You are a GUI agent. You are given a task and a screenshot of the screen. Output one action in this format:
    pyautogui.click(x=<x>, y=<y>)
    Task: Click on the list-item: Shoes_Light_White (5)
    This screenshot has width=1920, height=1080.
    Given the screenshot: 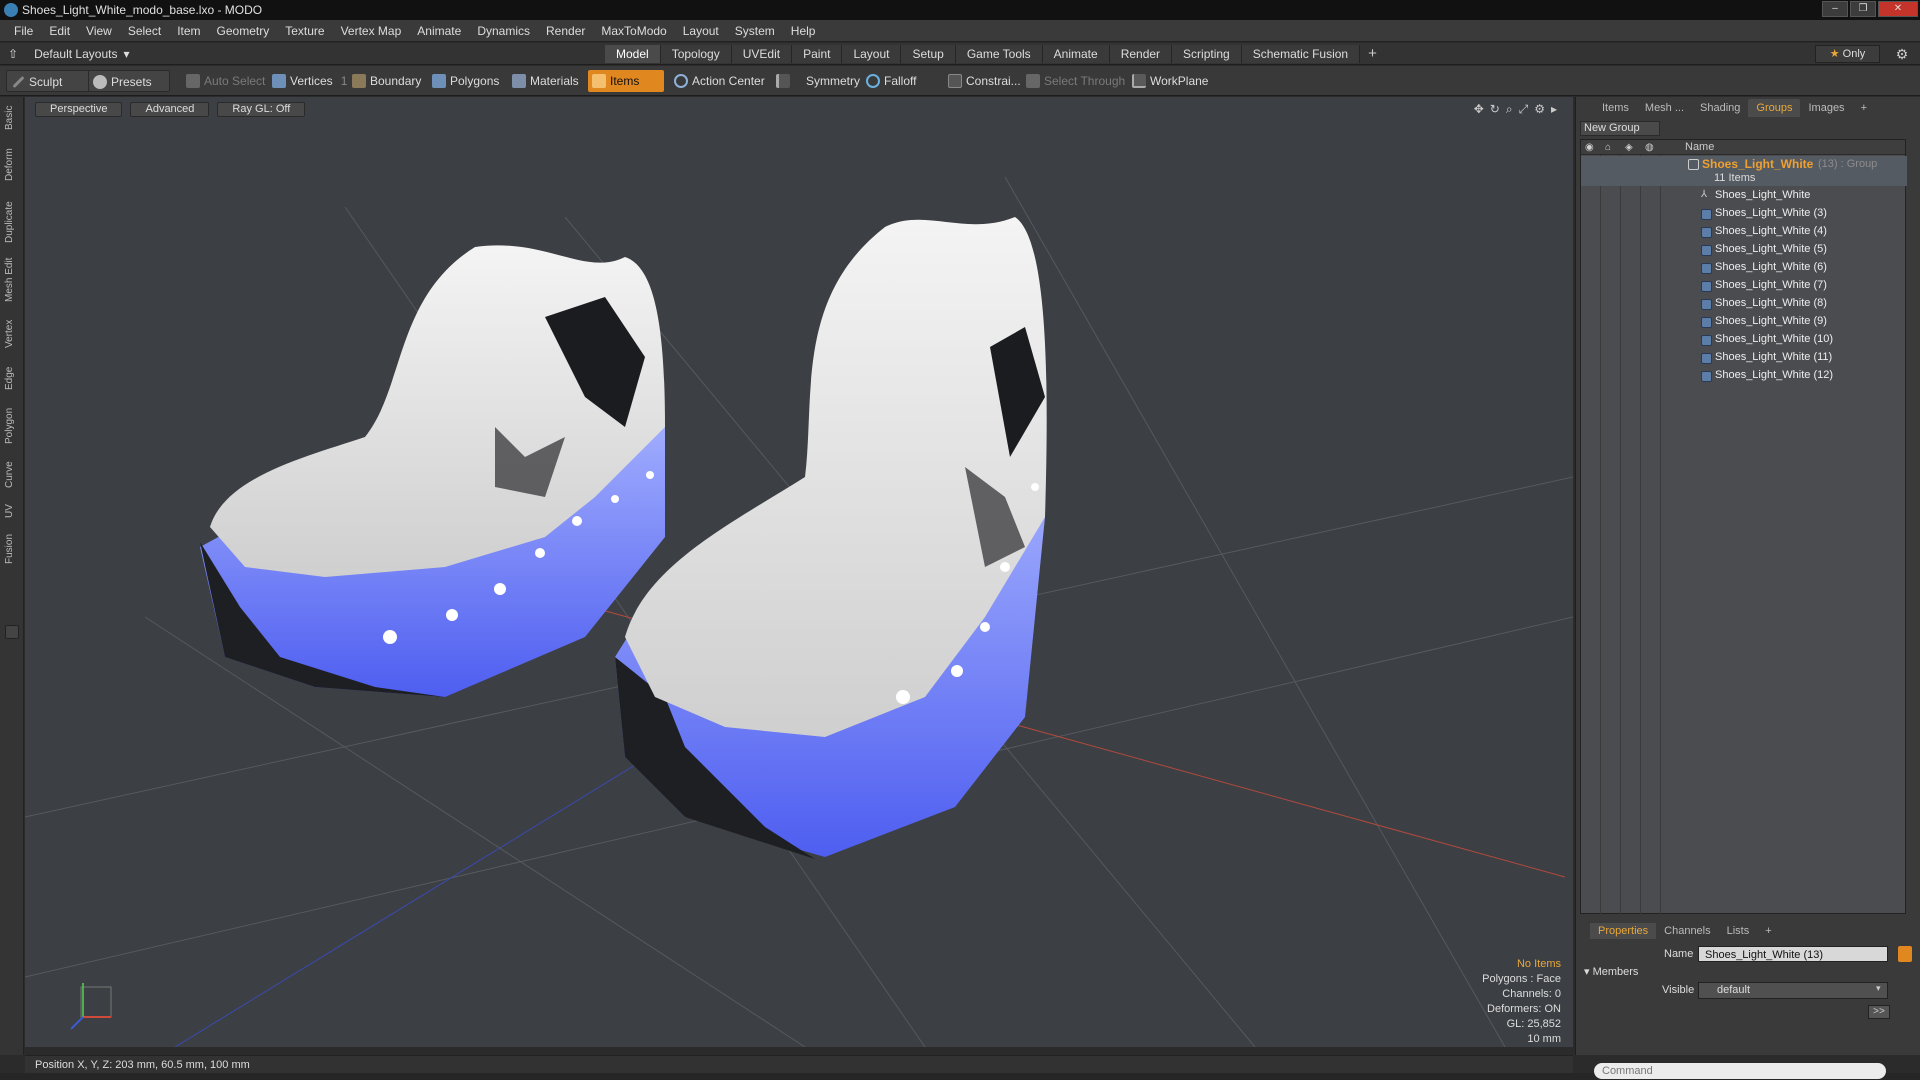 What is the action you would take?
    pyautogui.click(x=1744, y=250)
    